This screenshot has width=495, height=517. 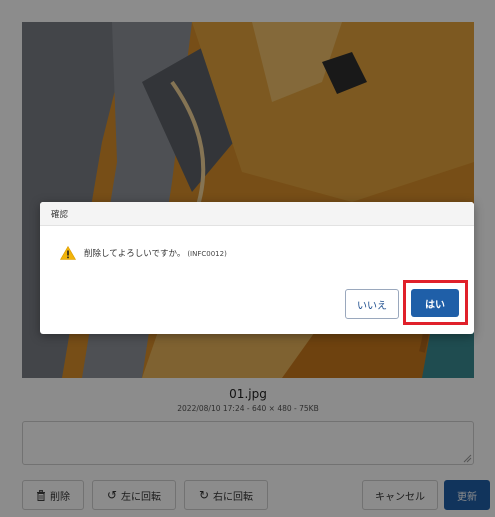 What do you see at coordinates (60, 214) in the screenshot?
I see `dialog-title: 確認` at bounding box center [60, 214].